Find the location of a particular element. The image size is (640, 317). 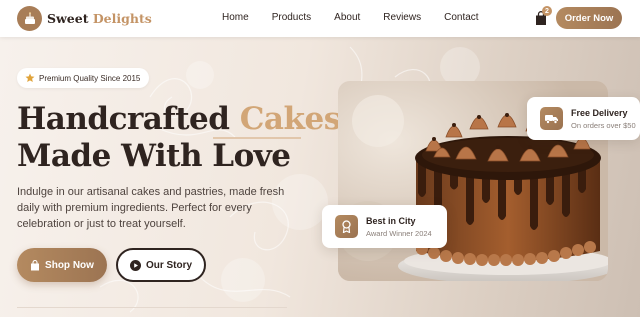

award-icon is located at coordinates (346, 226).